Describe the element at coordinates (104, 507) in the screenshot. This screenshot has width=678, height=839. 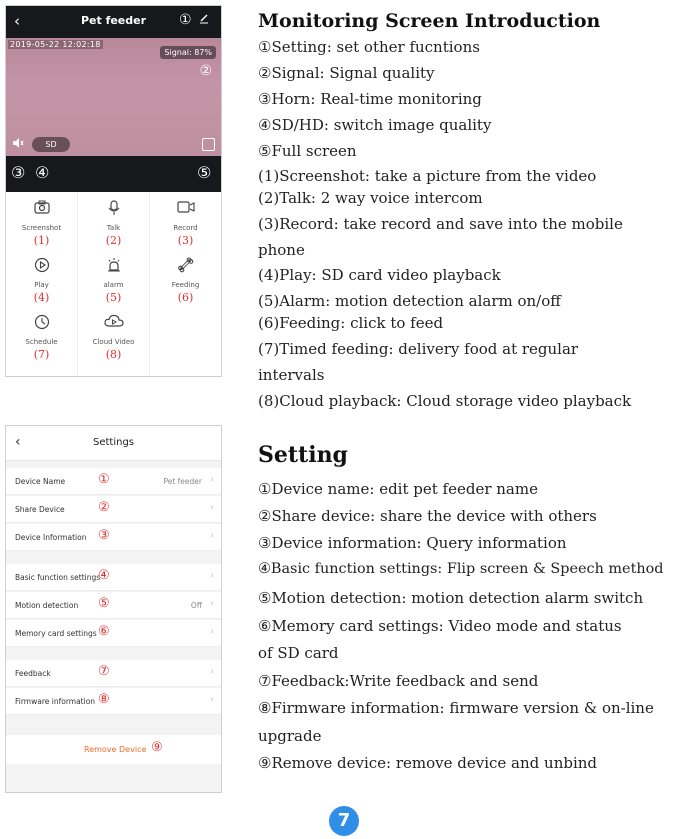
I see `row-number: ②` at that location.